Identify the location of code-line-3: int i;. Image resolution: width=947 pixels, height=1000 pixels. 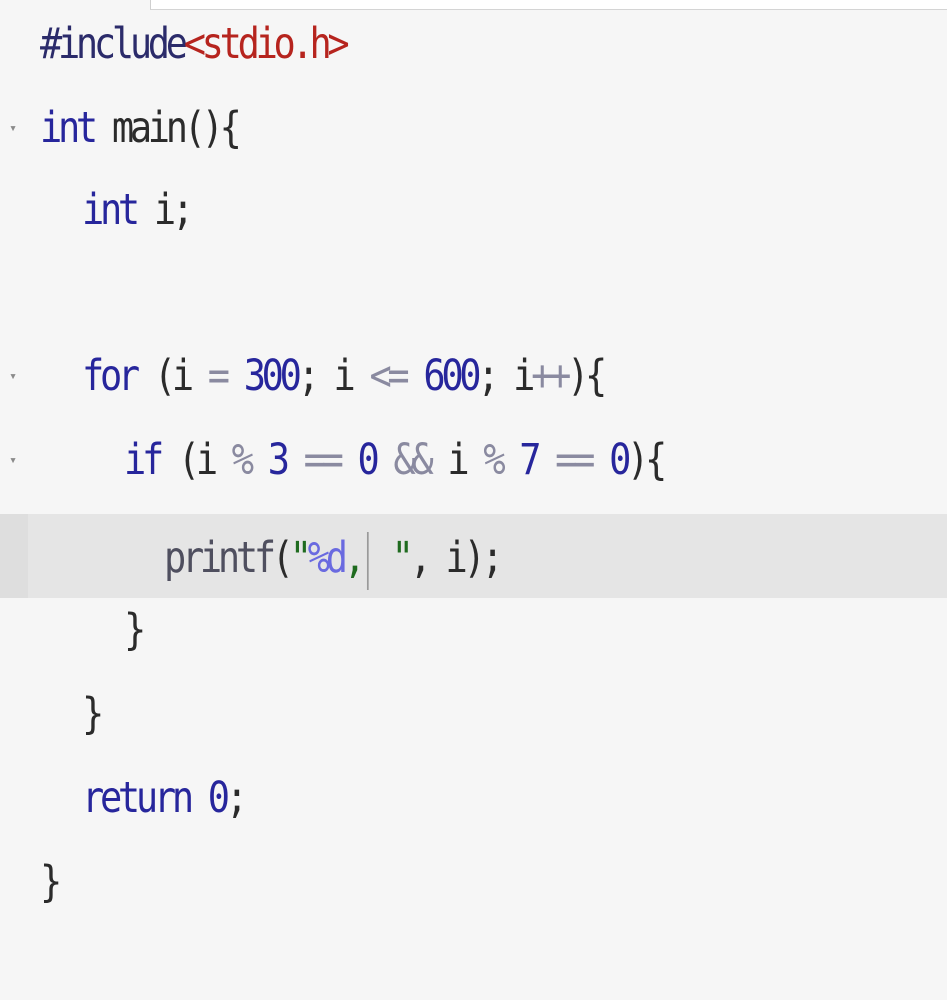
(473, 210).